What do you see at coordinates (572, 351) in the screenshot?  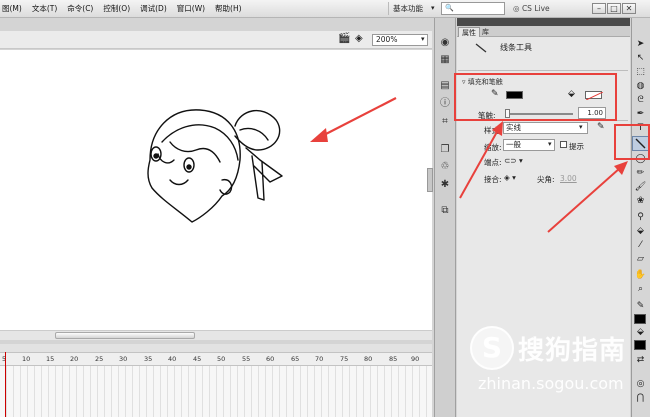 I see `watermark-brand: 搜狗指南` at bounding box center [572, 351].